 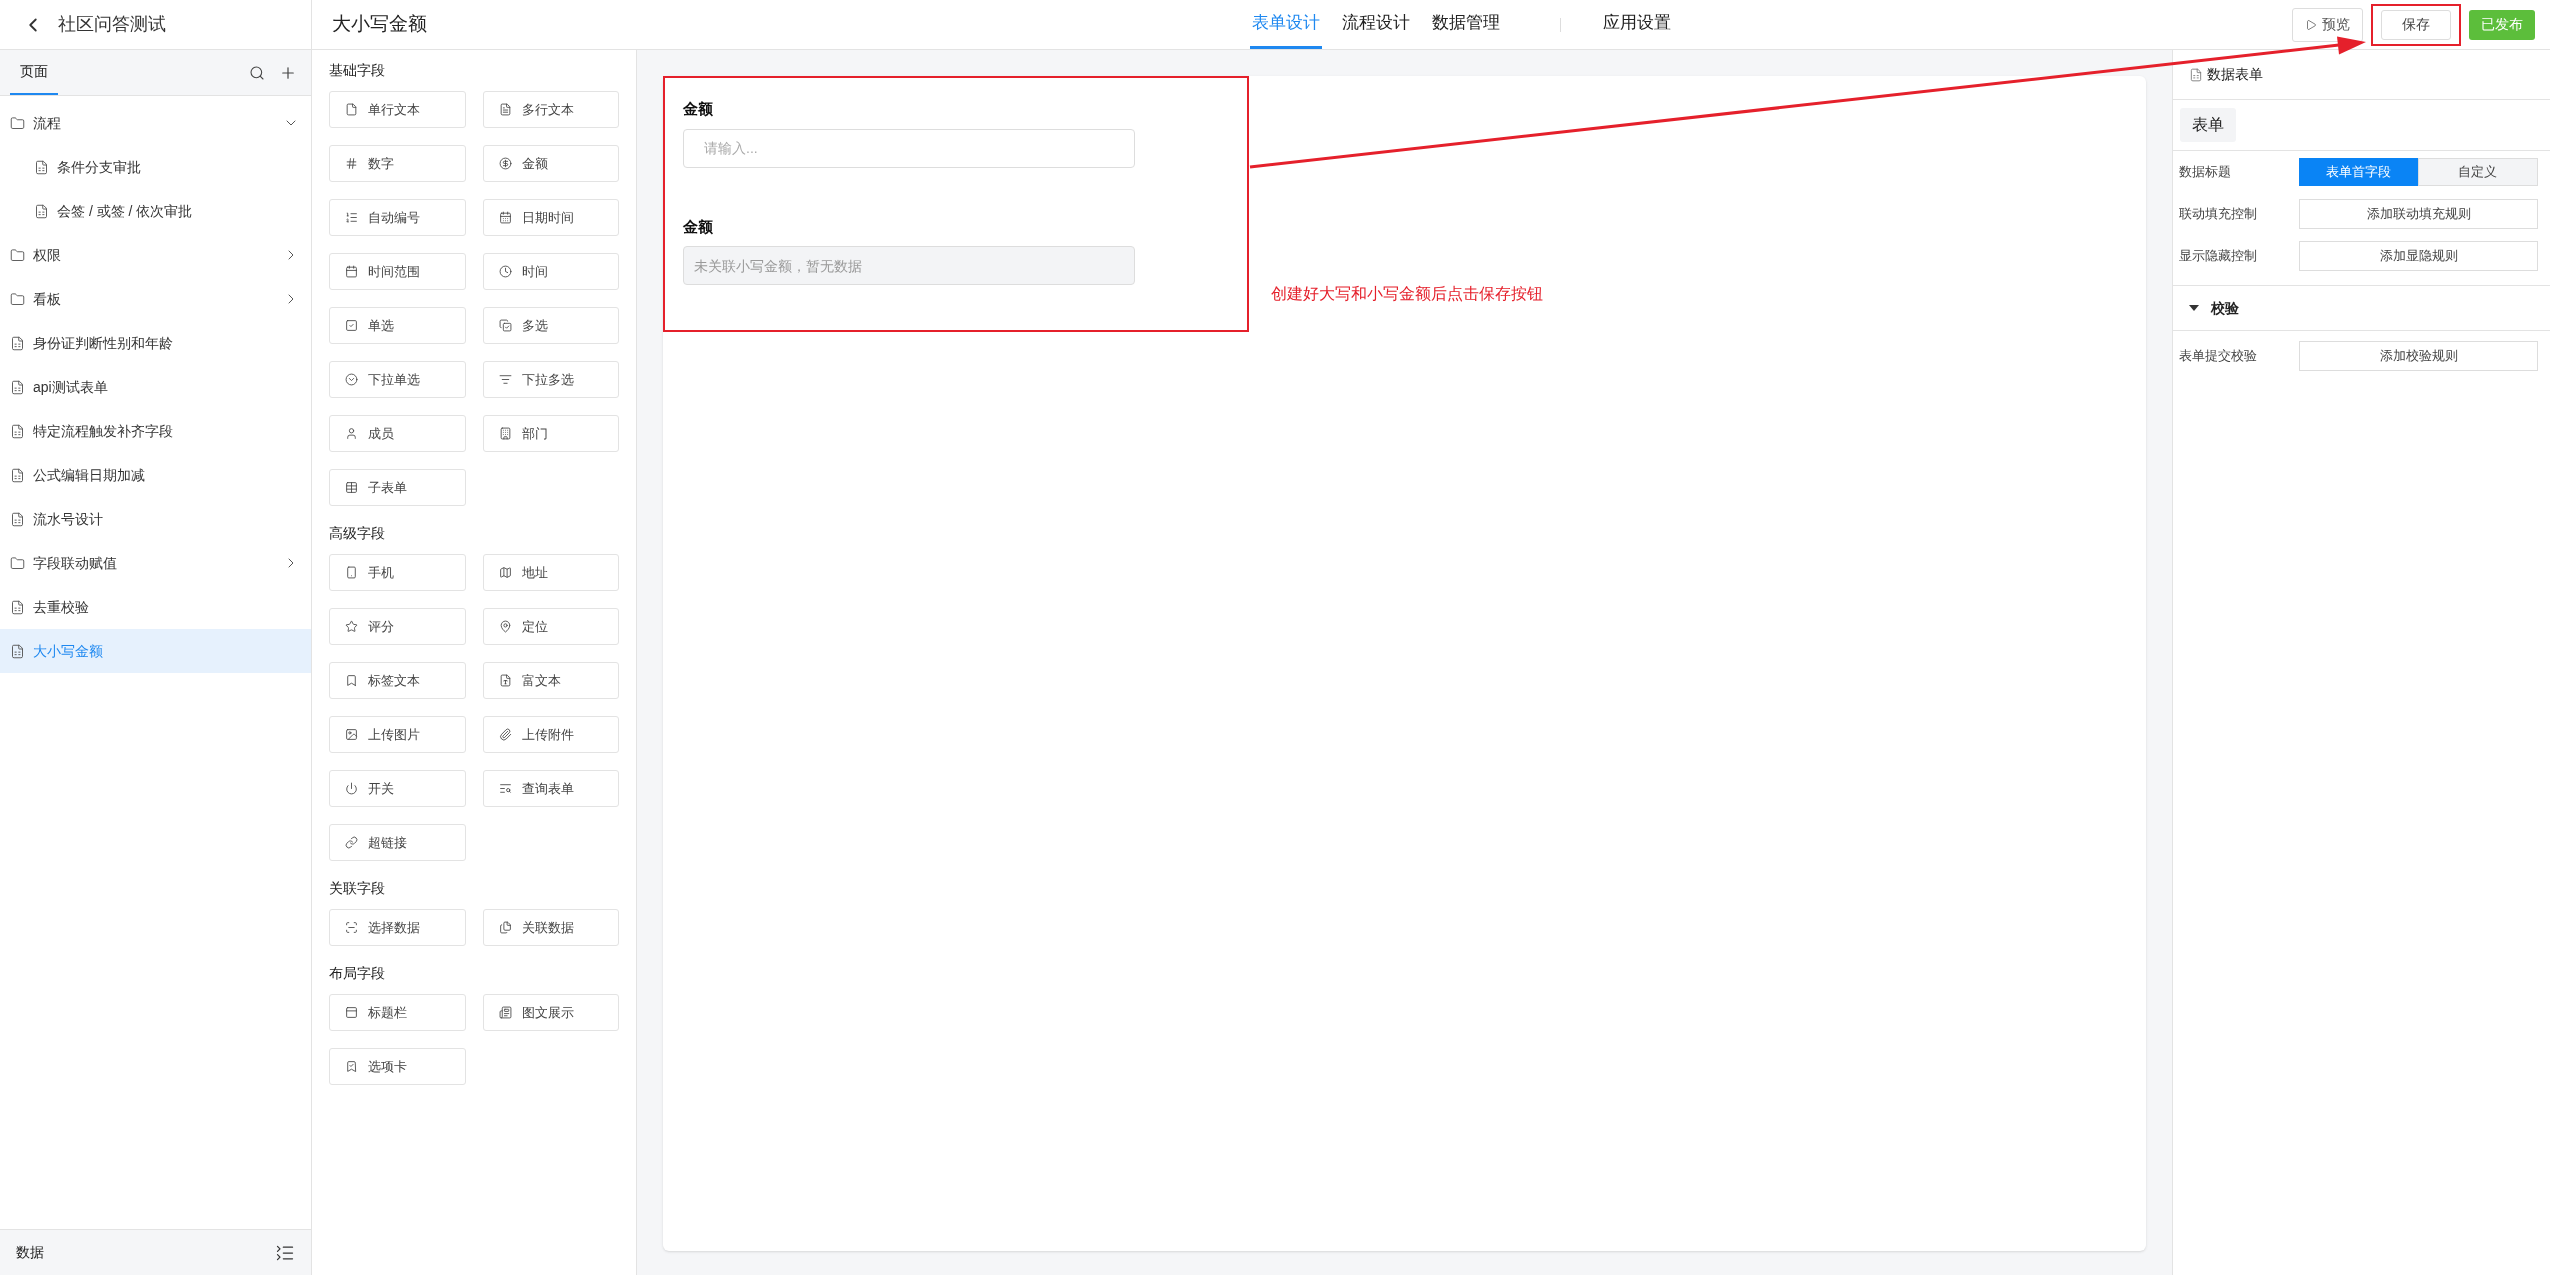 What do you see at coordinates (2358, 172) in the screenshot?
I see `segment-option: 表单首字段` at bounding box center [2358, 172].